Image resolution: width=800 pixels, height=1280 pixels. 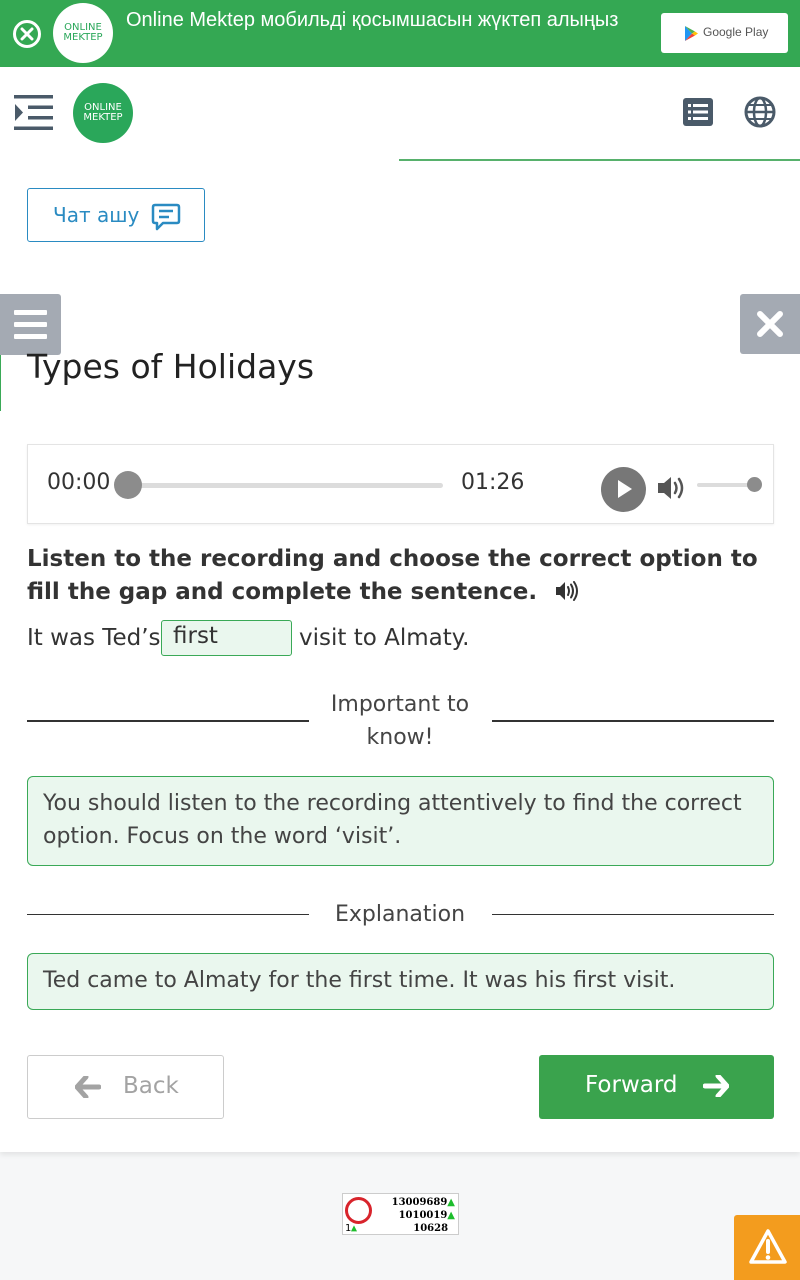 What do you see at coordinates (493, 482) in the screenshot?
I see `audio-duration: 01:26` at bounding box center [493, 482].